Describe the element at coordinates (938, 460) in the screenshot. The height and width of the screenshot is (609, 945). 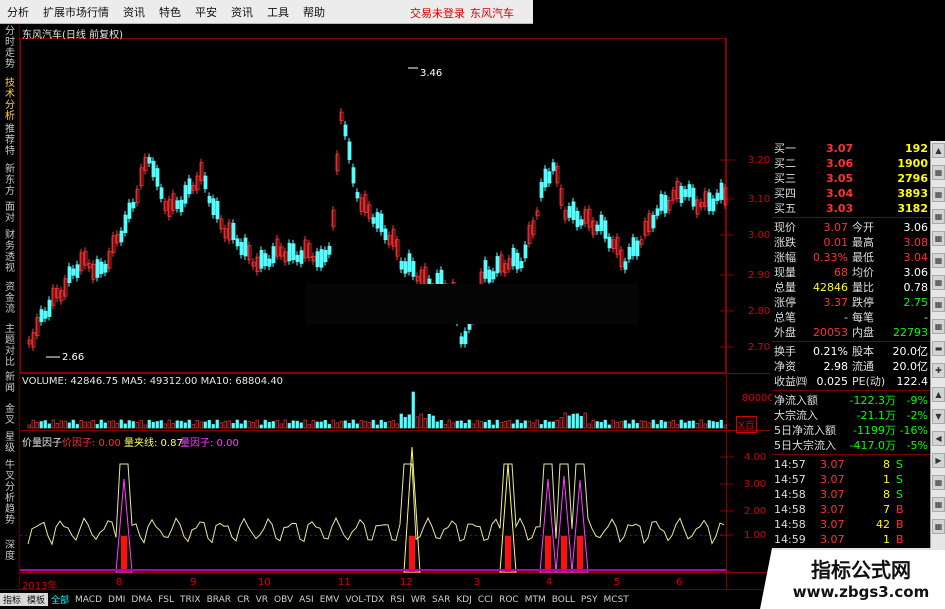
I see `chevron-right-icon: ▶` at that location.